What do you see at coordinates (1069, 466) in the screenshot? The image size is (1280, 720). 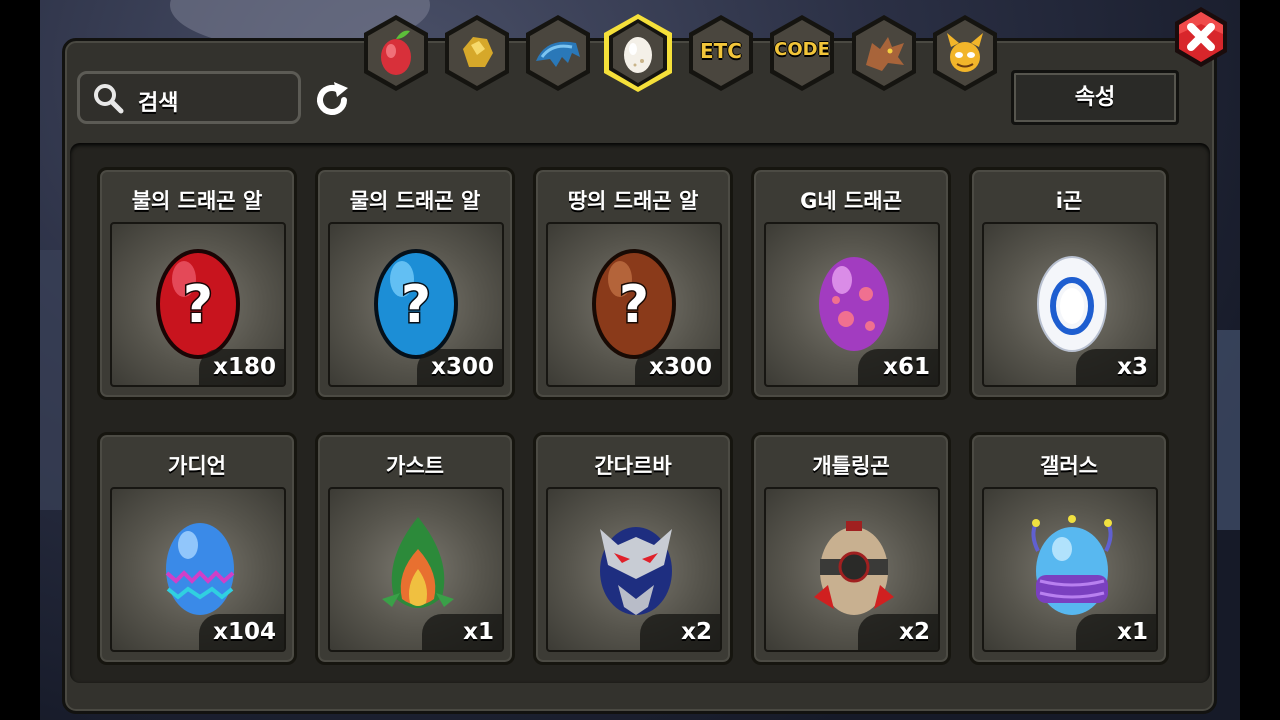 I see `egg-name: 갤러스` at bounding box center [1069, 466].